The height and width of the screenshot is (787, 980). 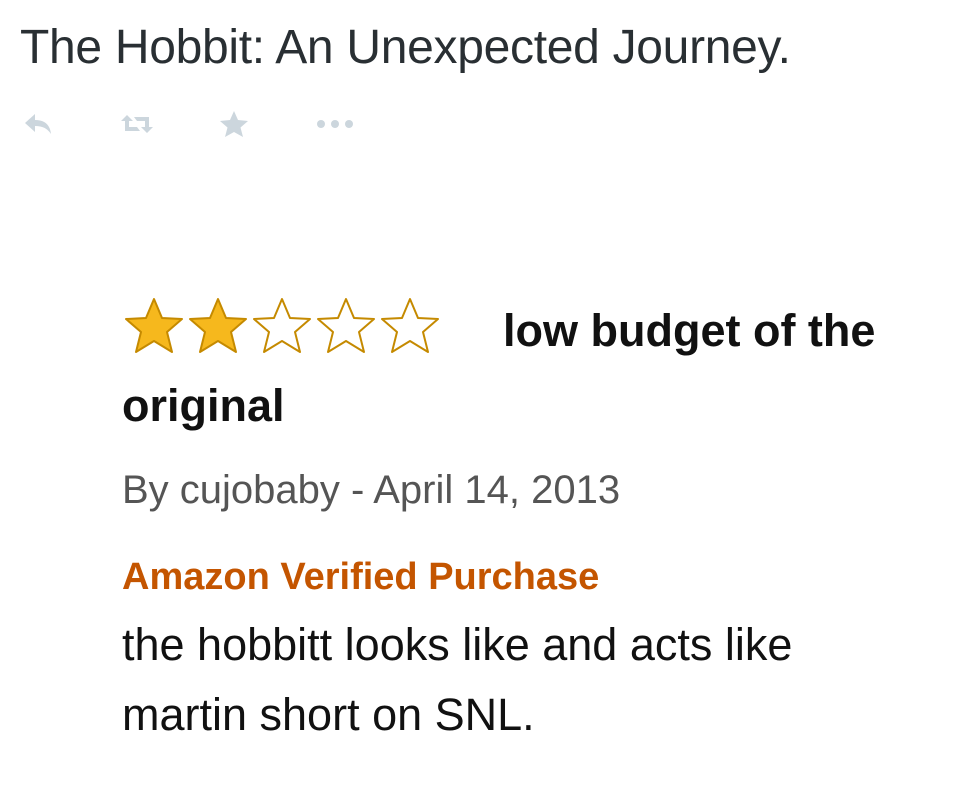 What do you see at coordinates (328, 714) in the screenshot?
I see `review-body-line: martin short on SNL.` at bounding box center [328, 714].